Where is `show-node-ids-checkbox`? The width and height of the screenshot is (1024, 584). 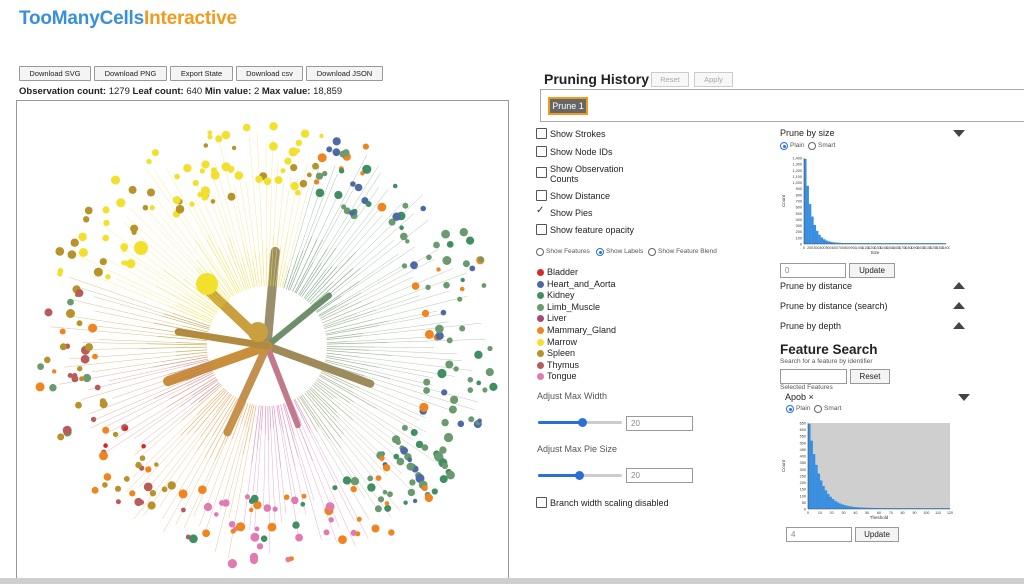
show-node-ids-checkbox is located at coordinates (541, 151).